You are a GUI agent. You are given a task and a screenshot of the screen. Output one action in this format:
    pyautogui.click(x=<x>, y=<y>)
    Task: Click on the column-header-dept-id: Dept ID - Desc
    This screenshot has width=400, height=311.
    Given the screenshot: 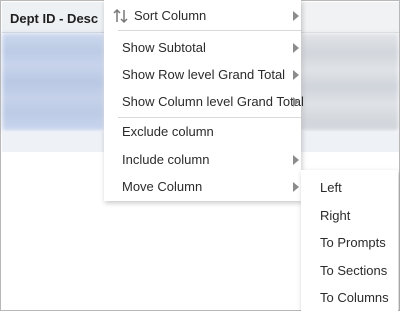 What is the action you would take?
    pyautogui.click(x=53, y=17)
    